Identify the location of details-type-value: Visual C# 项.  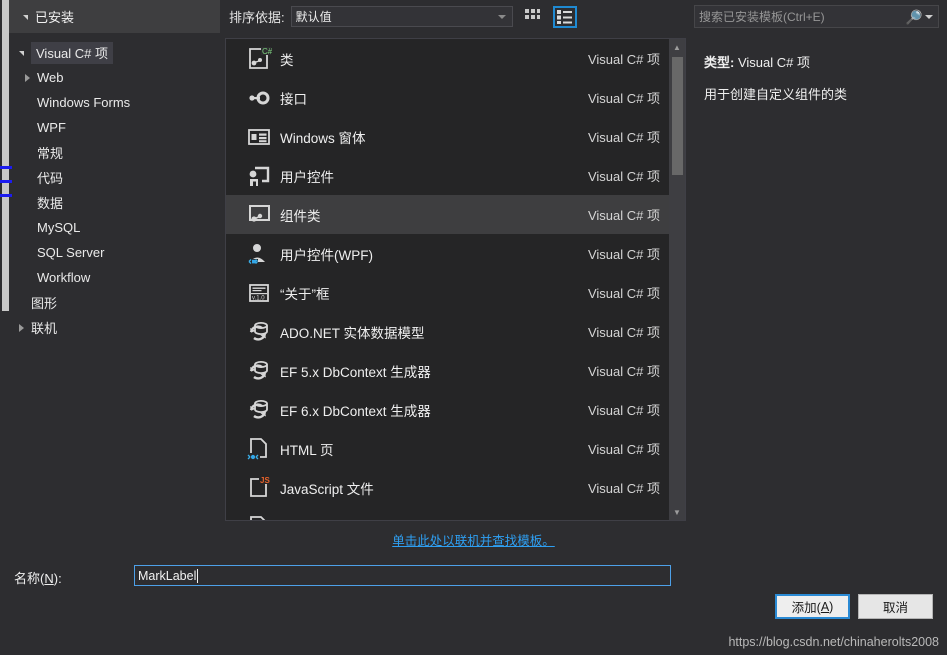
(773, 62).